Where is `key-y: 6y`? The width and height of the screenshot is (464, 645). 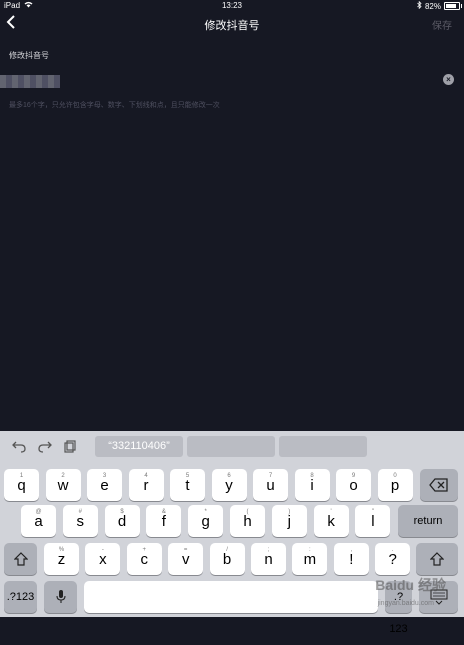 key-y: 6y is located at coordinates (229, 485).